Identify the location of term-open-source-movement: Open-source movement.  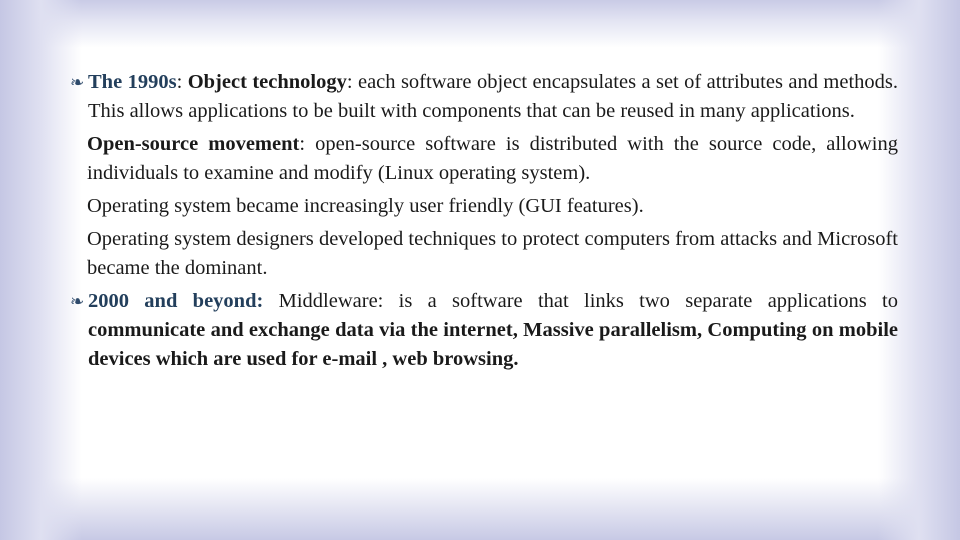
(193, 144).